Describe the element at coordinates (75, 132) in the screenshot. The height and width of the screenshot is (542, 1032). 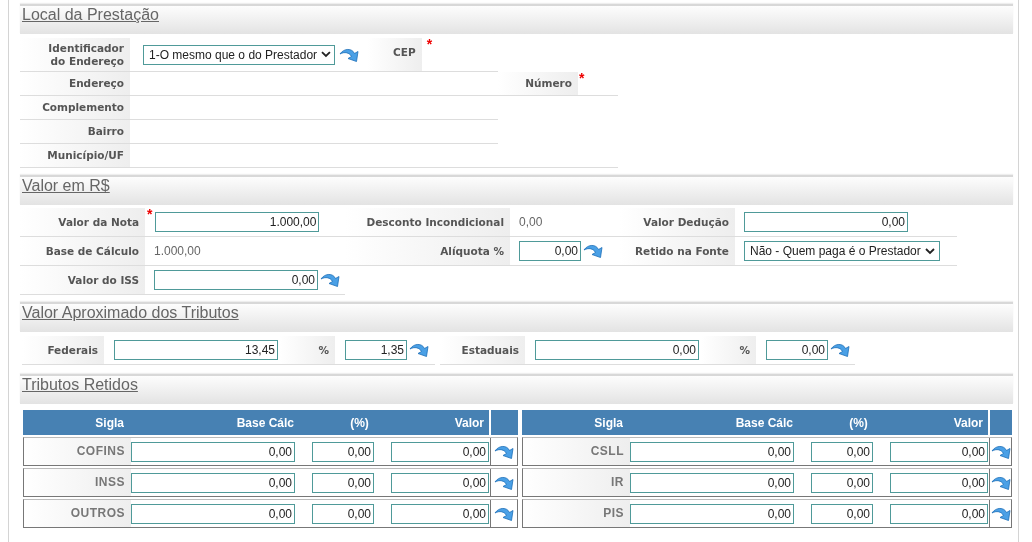
I see `field-label: Bairro` at that location.